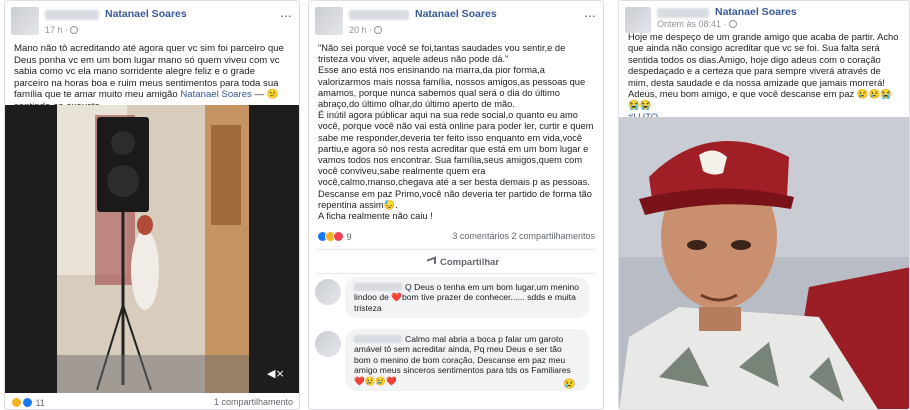  I want to click on reactions: 11, so click(28, 402).